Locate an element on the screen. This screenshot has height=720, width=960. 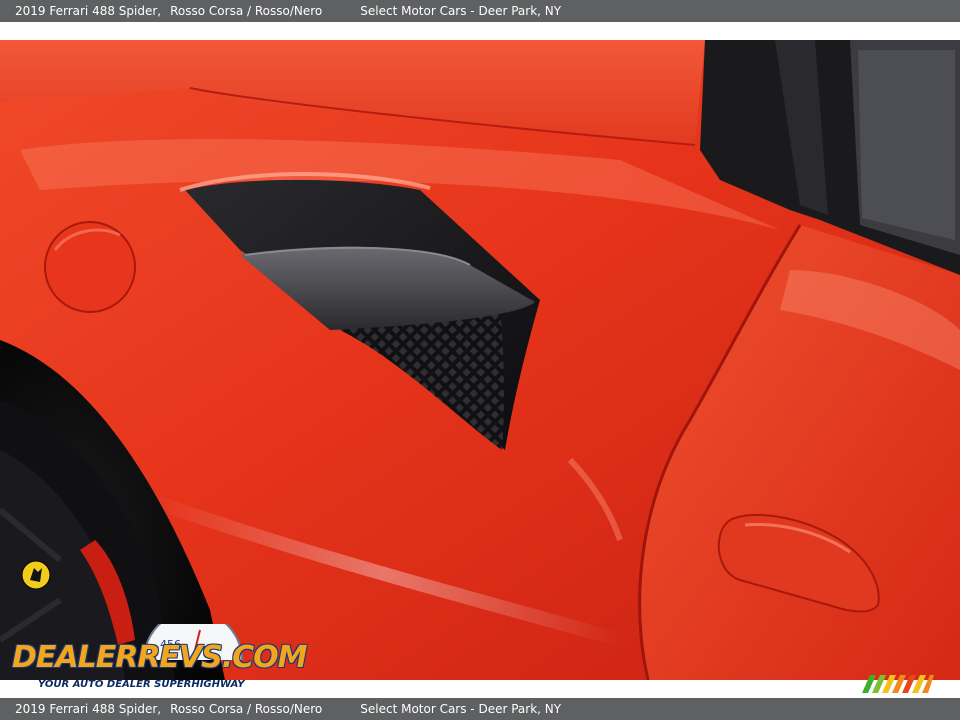
dealerrevs-tagline: YOUR AUTO DEALER SUPERHIGHWAY is located at coordinates (141, 684).